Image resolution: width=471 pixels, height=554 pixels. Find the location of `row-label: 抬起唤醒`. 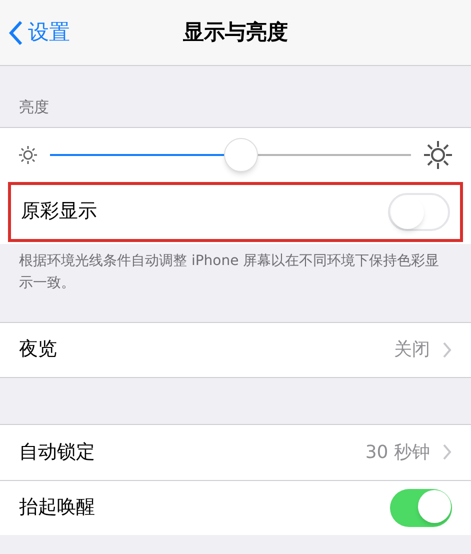

row-label: 抬起唤醒 is located at coordinates (57, 507).